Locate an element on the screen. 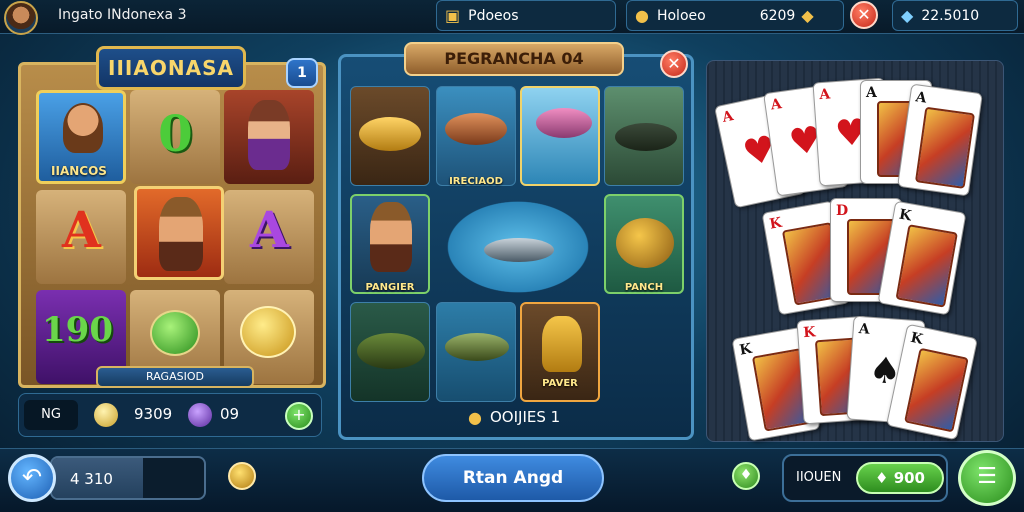  coins-label: Holoeo is located at coordinates (681, 15).